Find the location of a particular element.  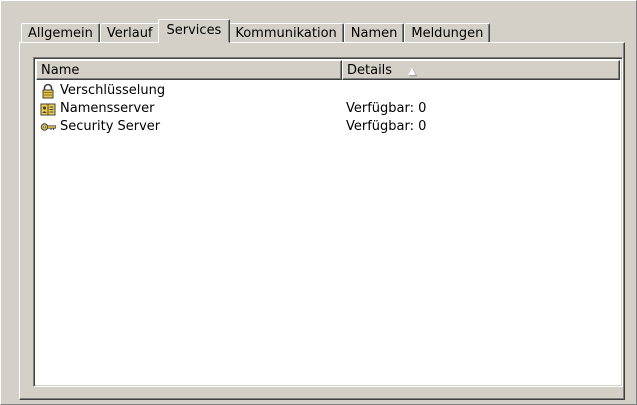

column-header-details: Details ▲ is located at coordinates (481, 70).